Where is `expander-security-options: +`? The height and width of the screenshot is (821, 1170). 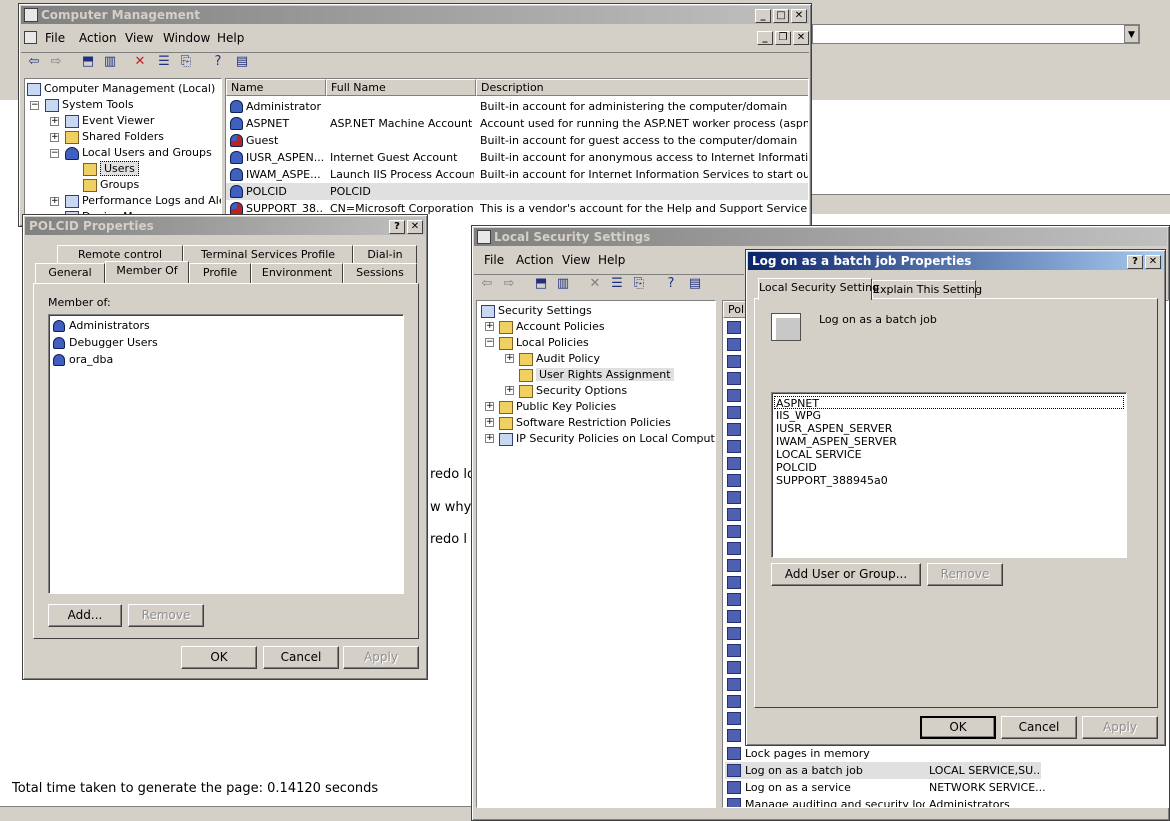
expander-security-options: + is located at coordinates (509, 390).